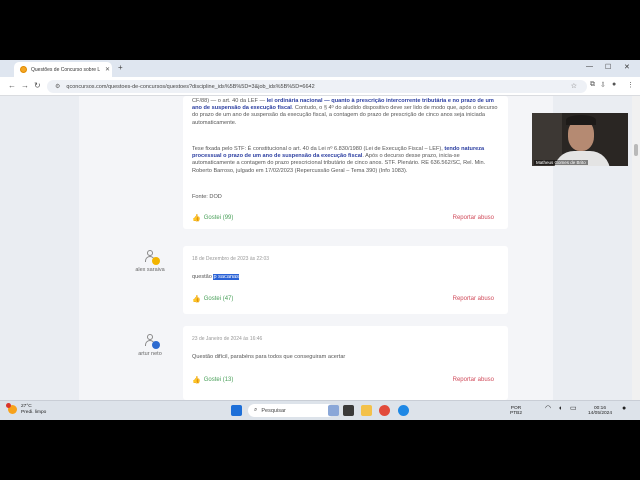 This screenshot has height=480, width=640. Describe the element at coordinates (403, 410) in the screenshot. I see `app-icon` at that location.